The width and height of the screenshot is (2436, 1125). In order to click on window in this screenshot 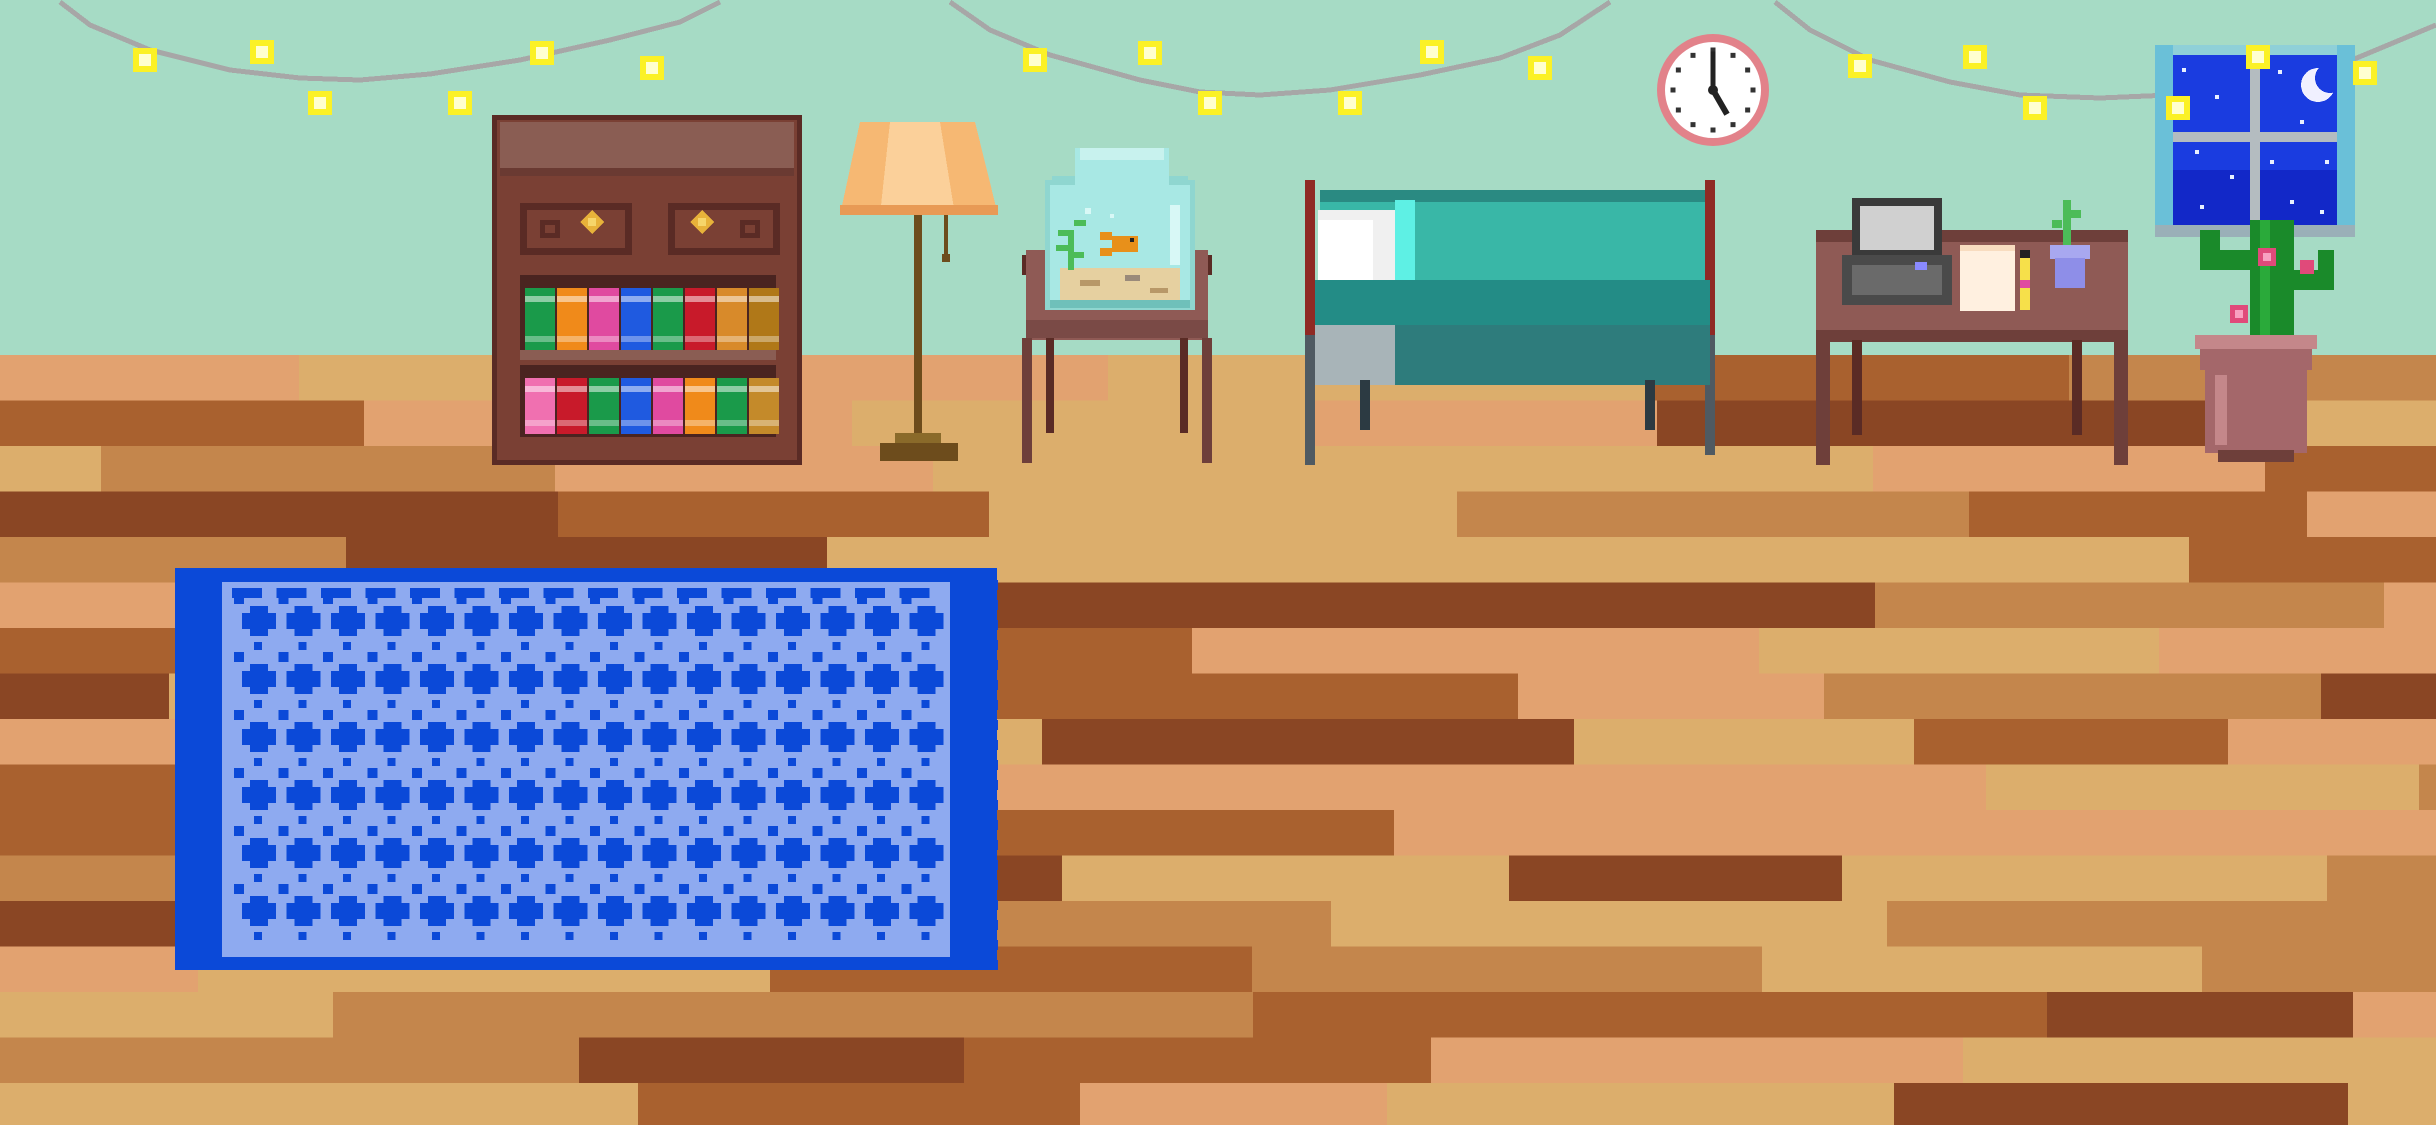, I will do `click(2255, 141)`.